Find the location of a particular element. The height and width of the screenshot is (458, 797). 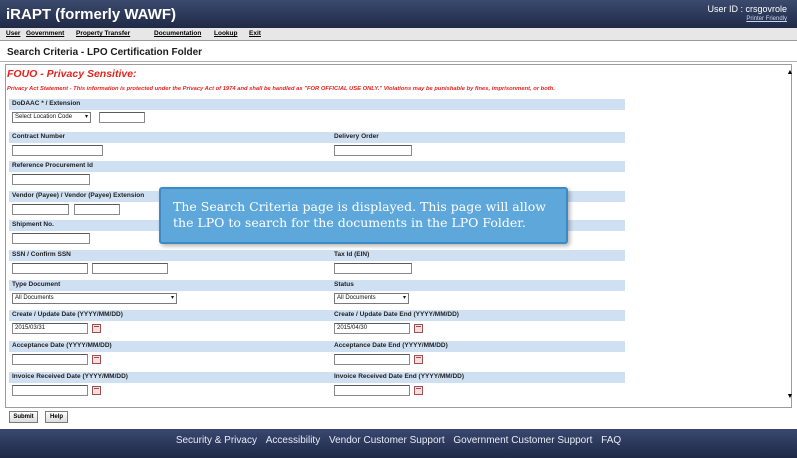

app-title: iRAPT (formerly WAWF) is located at coordinates (91, 14).